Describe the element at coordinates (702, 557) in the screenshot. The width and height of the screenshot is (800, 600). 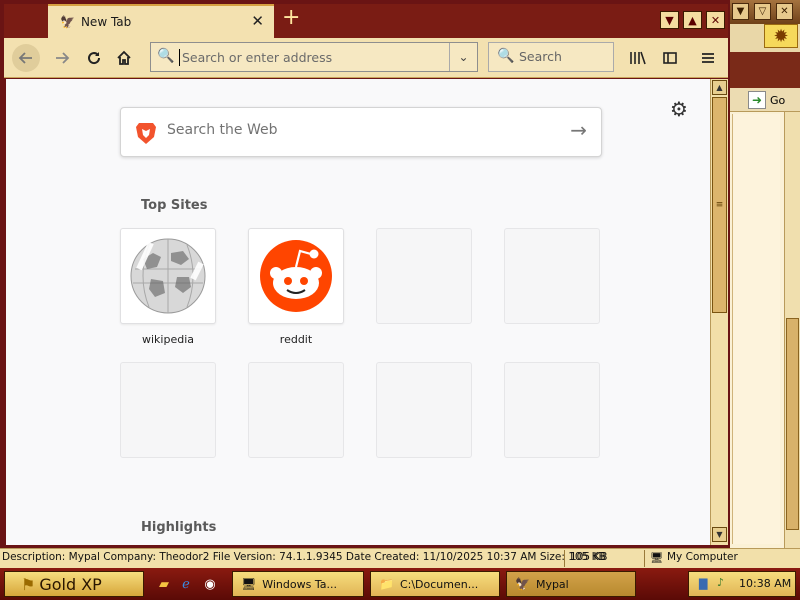
I see `status-location: My Computer` at that location.